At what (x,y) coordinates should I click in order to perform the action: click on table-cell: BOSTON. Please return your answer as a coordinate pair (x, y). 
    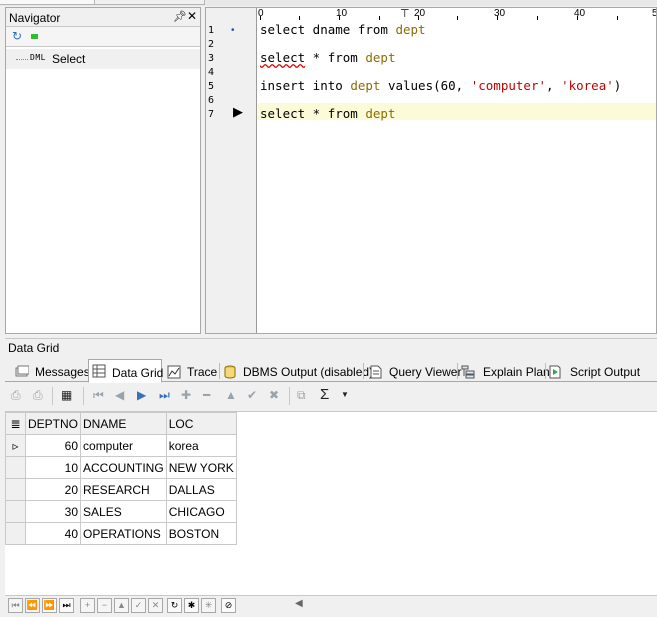
    Looking at the image, I should click on (201, 533).